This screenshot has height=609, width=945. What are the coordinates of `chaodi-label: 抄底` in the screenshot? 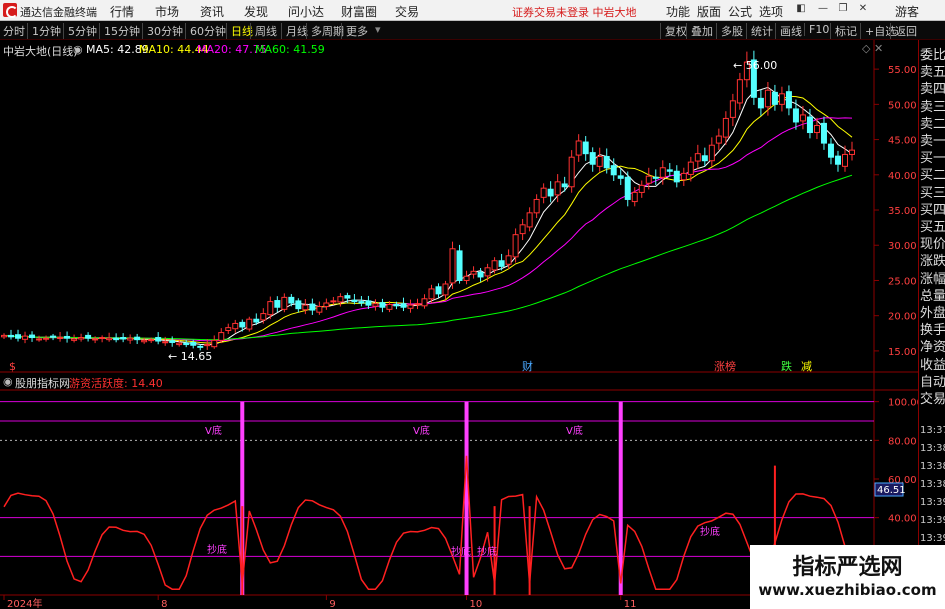 It's located at (487, 551).